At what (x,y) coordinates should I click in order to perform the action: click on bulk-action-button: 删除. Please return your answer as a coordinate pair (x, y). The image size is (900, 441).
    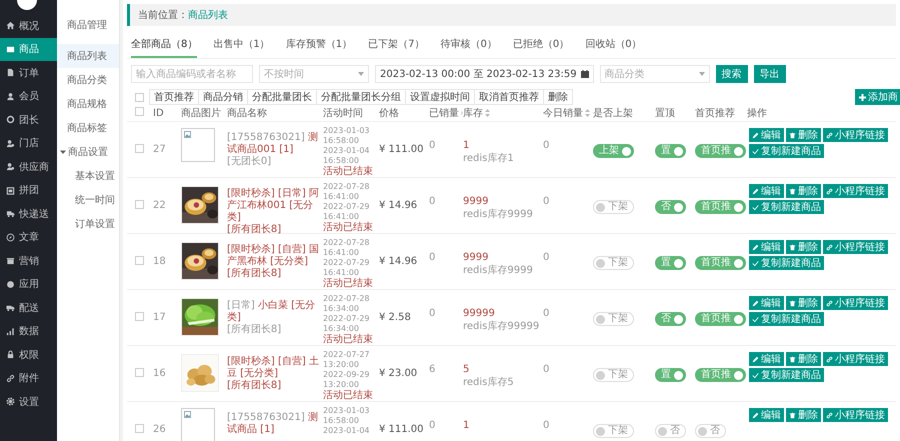
    Looking at the image, I should click on (558, 97).